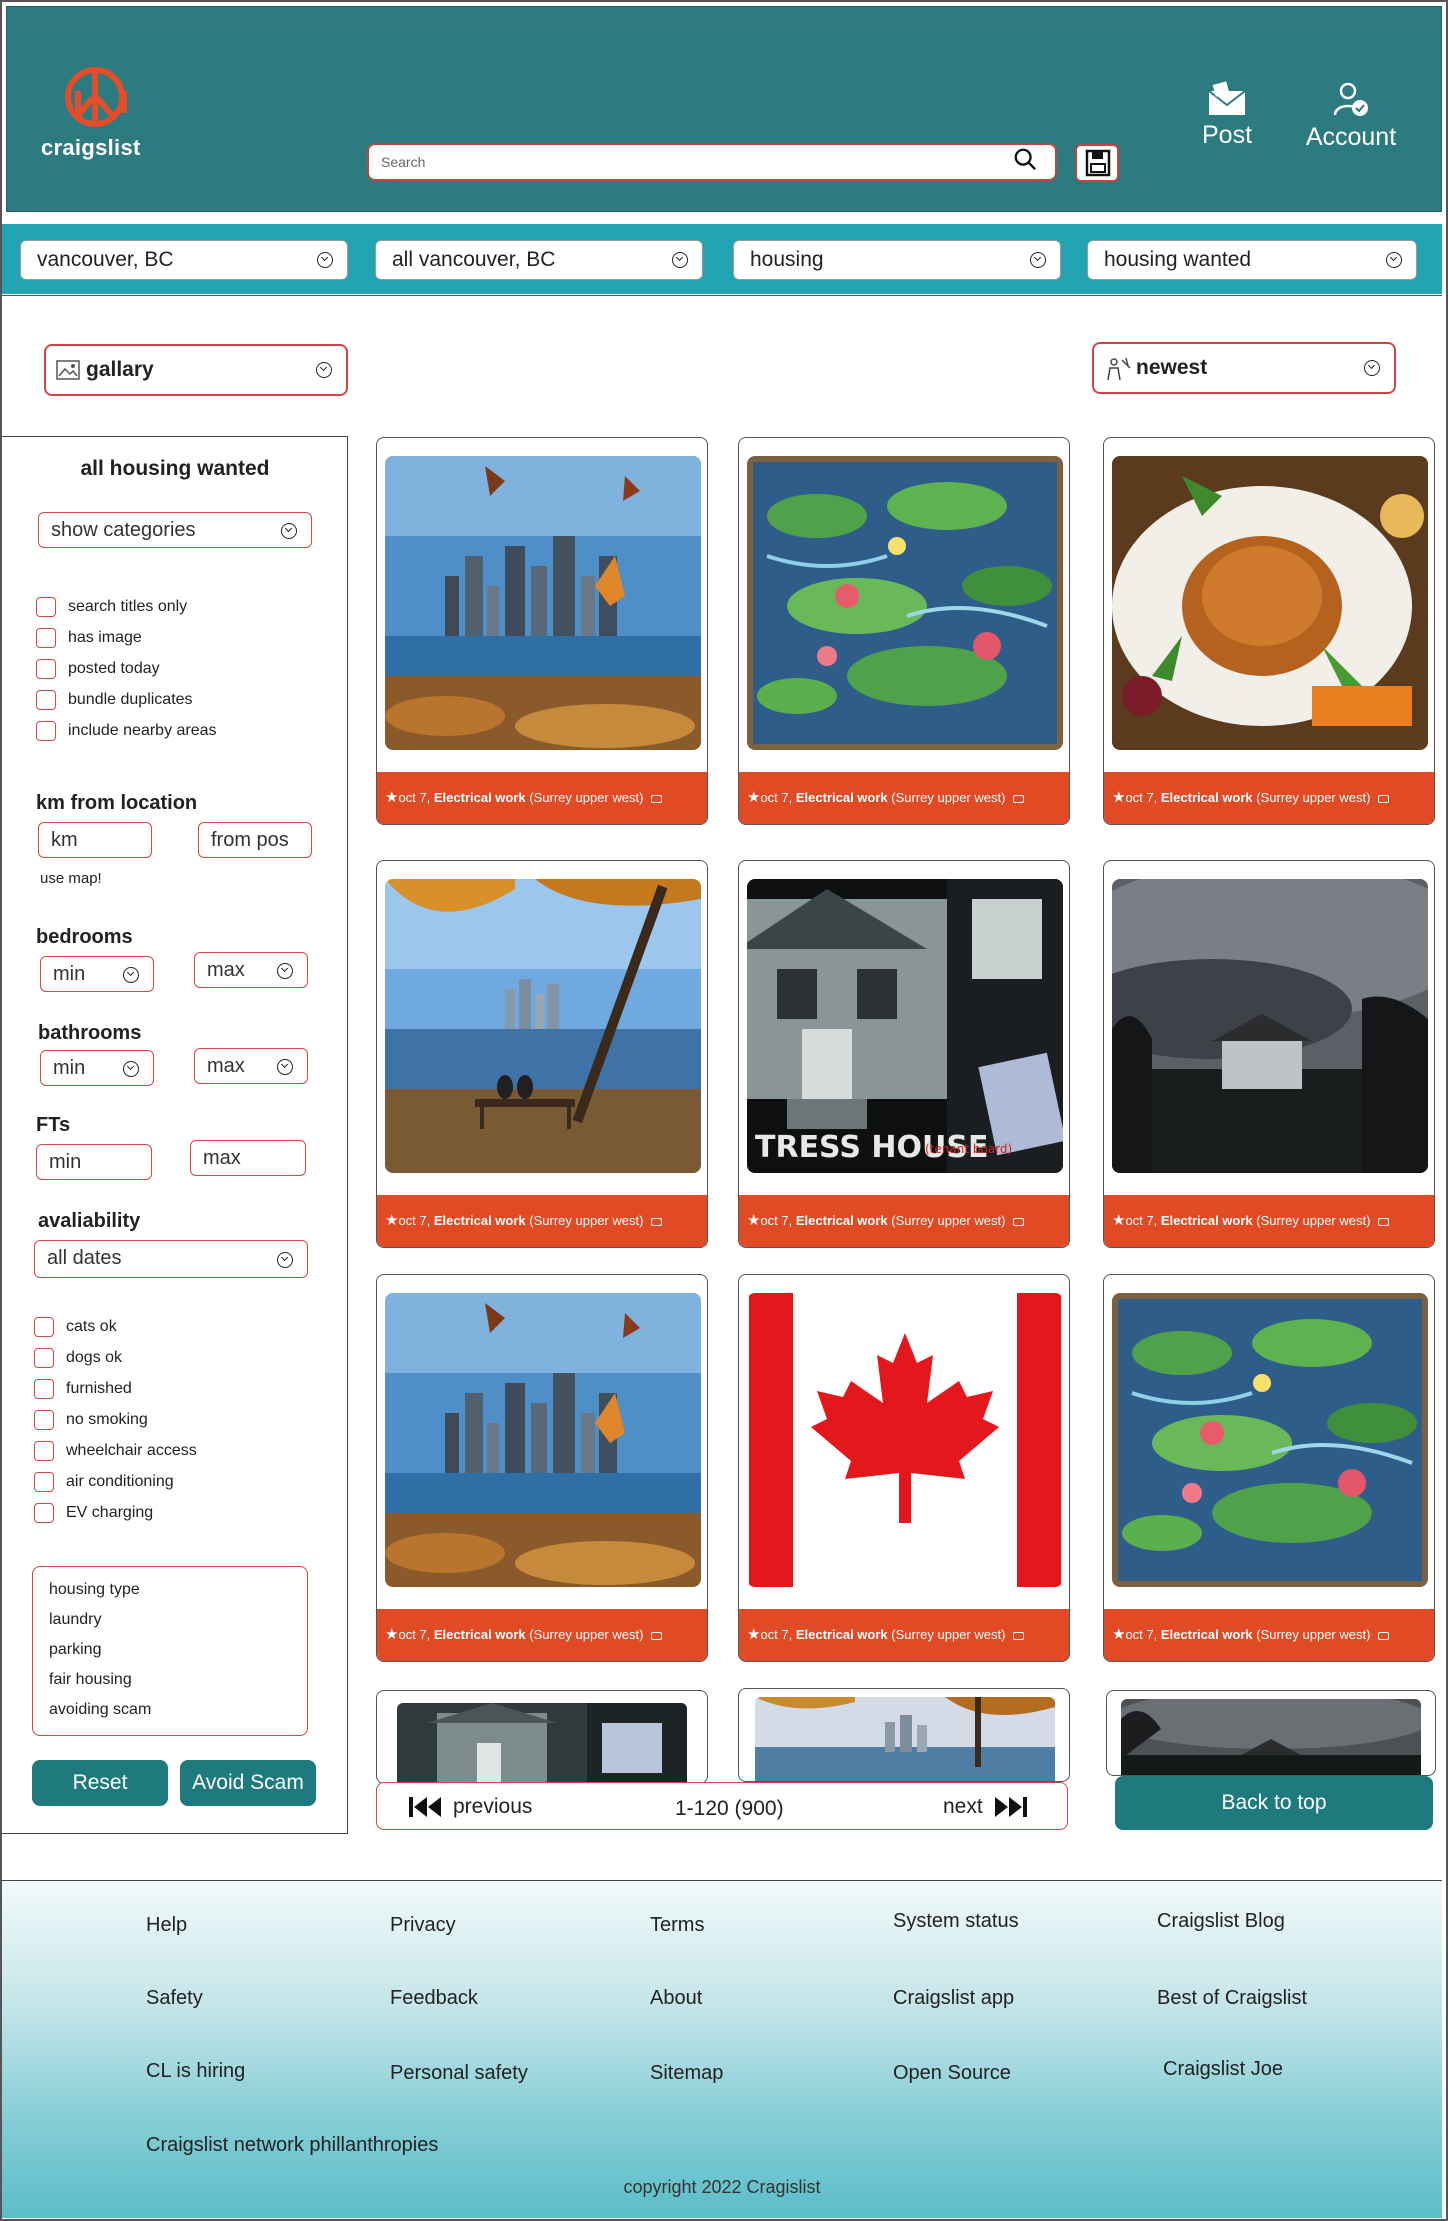  What do you see at coordinates (126, 731) in the screenshot?
I see `checkbox-row: include nearby areas` at bounding box center [126, 731].